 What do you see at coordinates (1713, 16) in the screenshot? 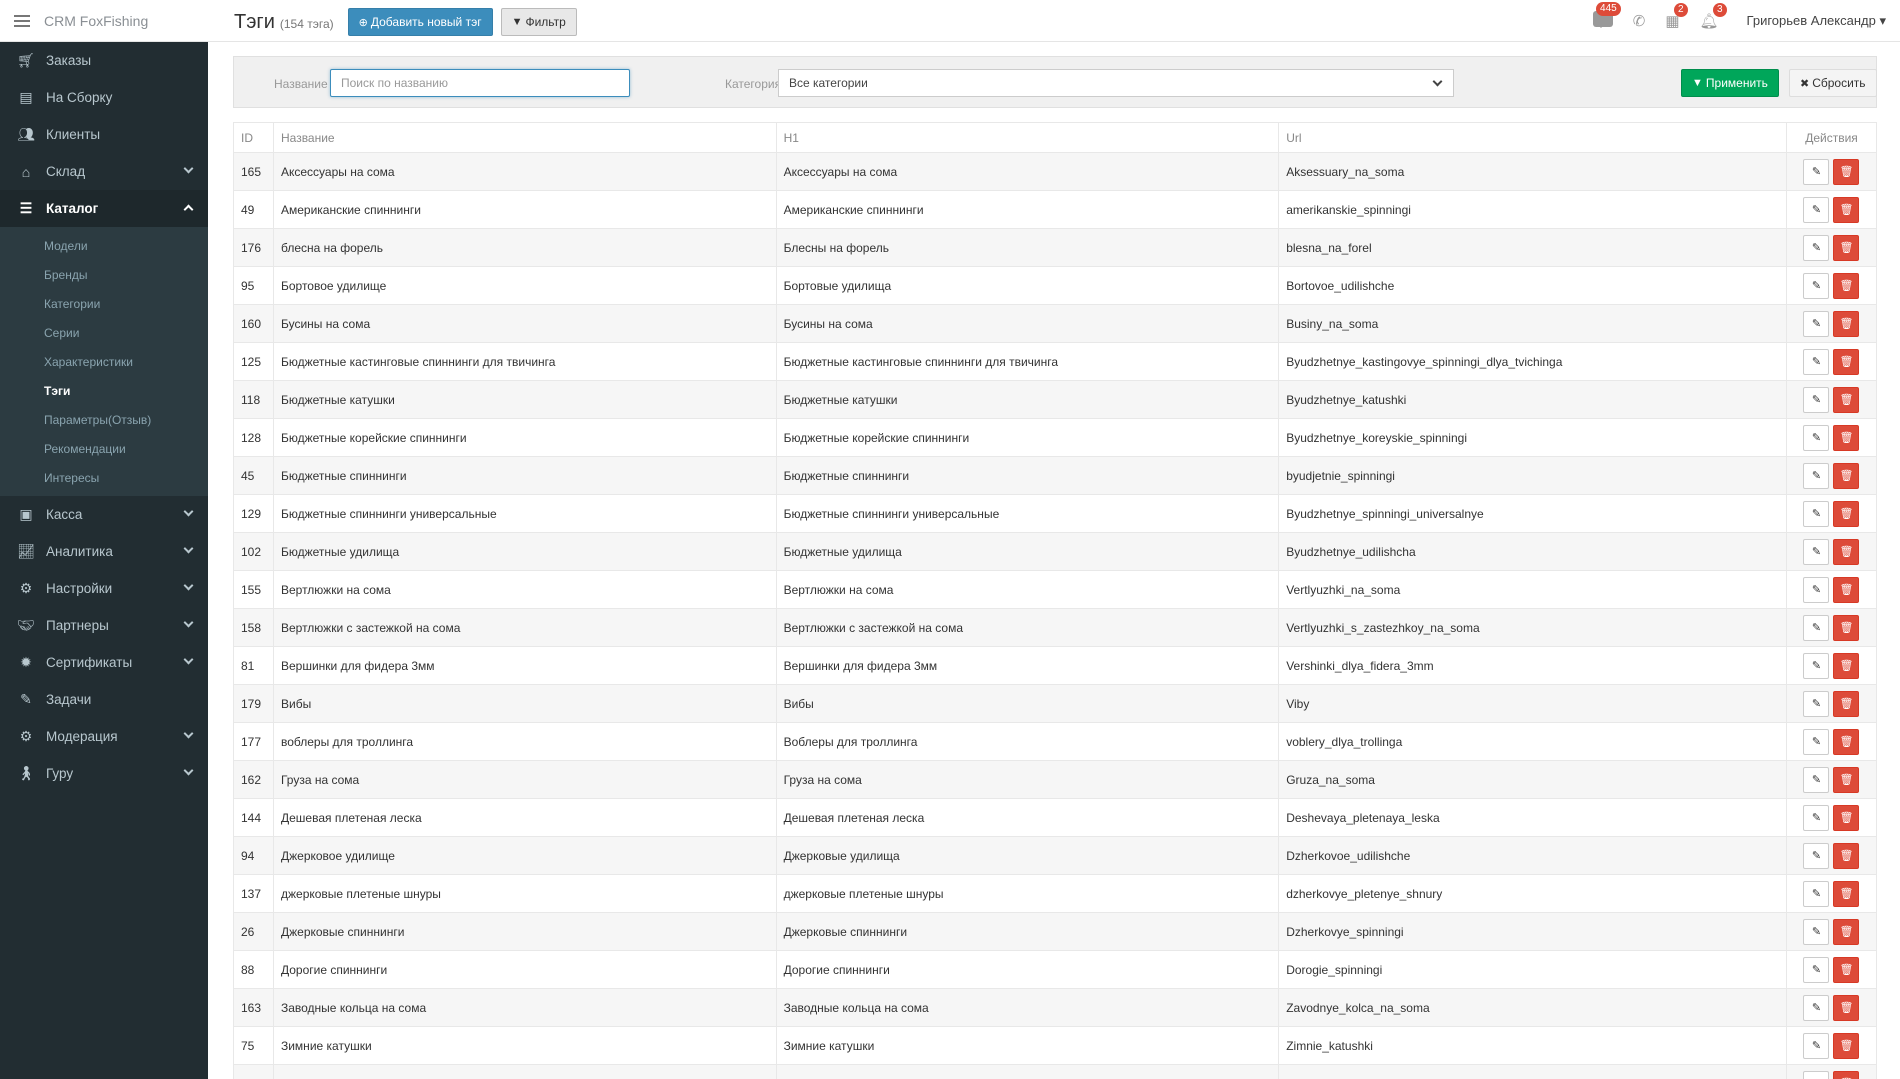
I see `bell-notifications: 🔔︎ 3` at bounding box center [1713, 16].